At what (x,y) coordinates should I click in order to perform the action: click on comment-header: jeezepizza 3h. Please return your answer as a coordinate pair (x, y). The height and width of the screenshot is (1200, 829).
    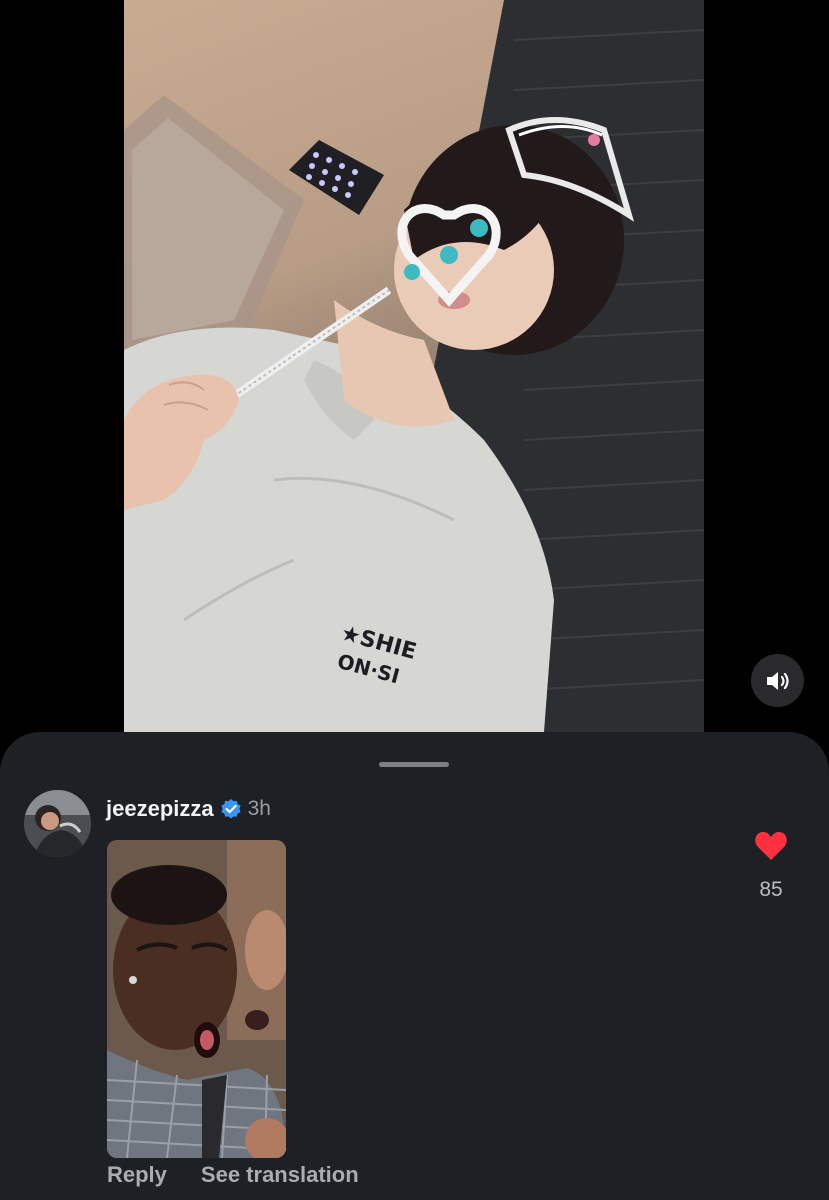
    Looking at the image, I should click on (188, 809).